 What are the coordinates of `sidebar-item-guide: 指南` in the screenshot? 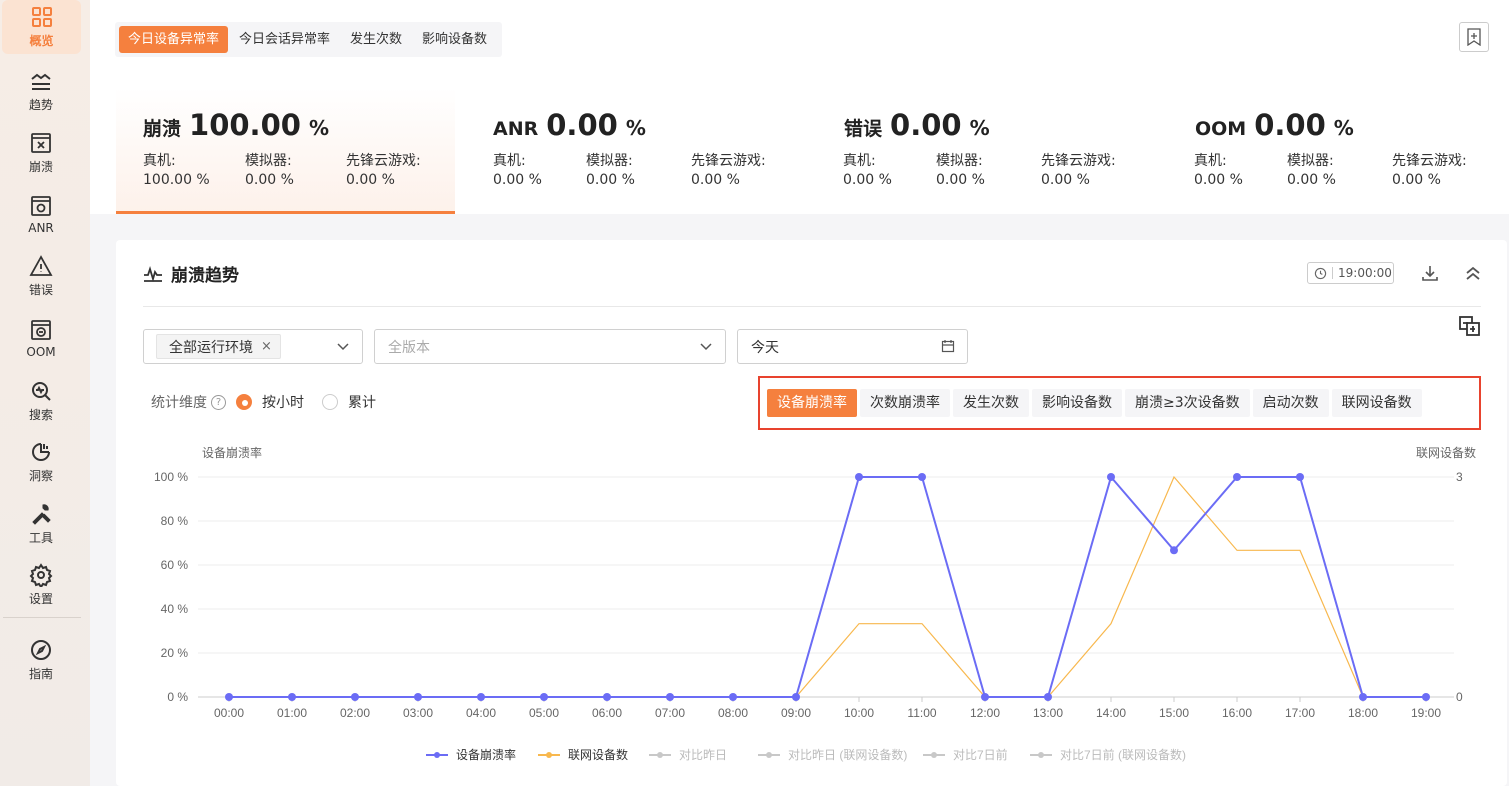 It's located at (41, 660).